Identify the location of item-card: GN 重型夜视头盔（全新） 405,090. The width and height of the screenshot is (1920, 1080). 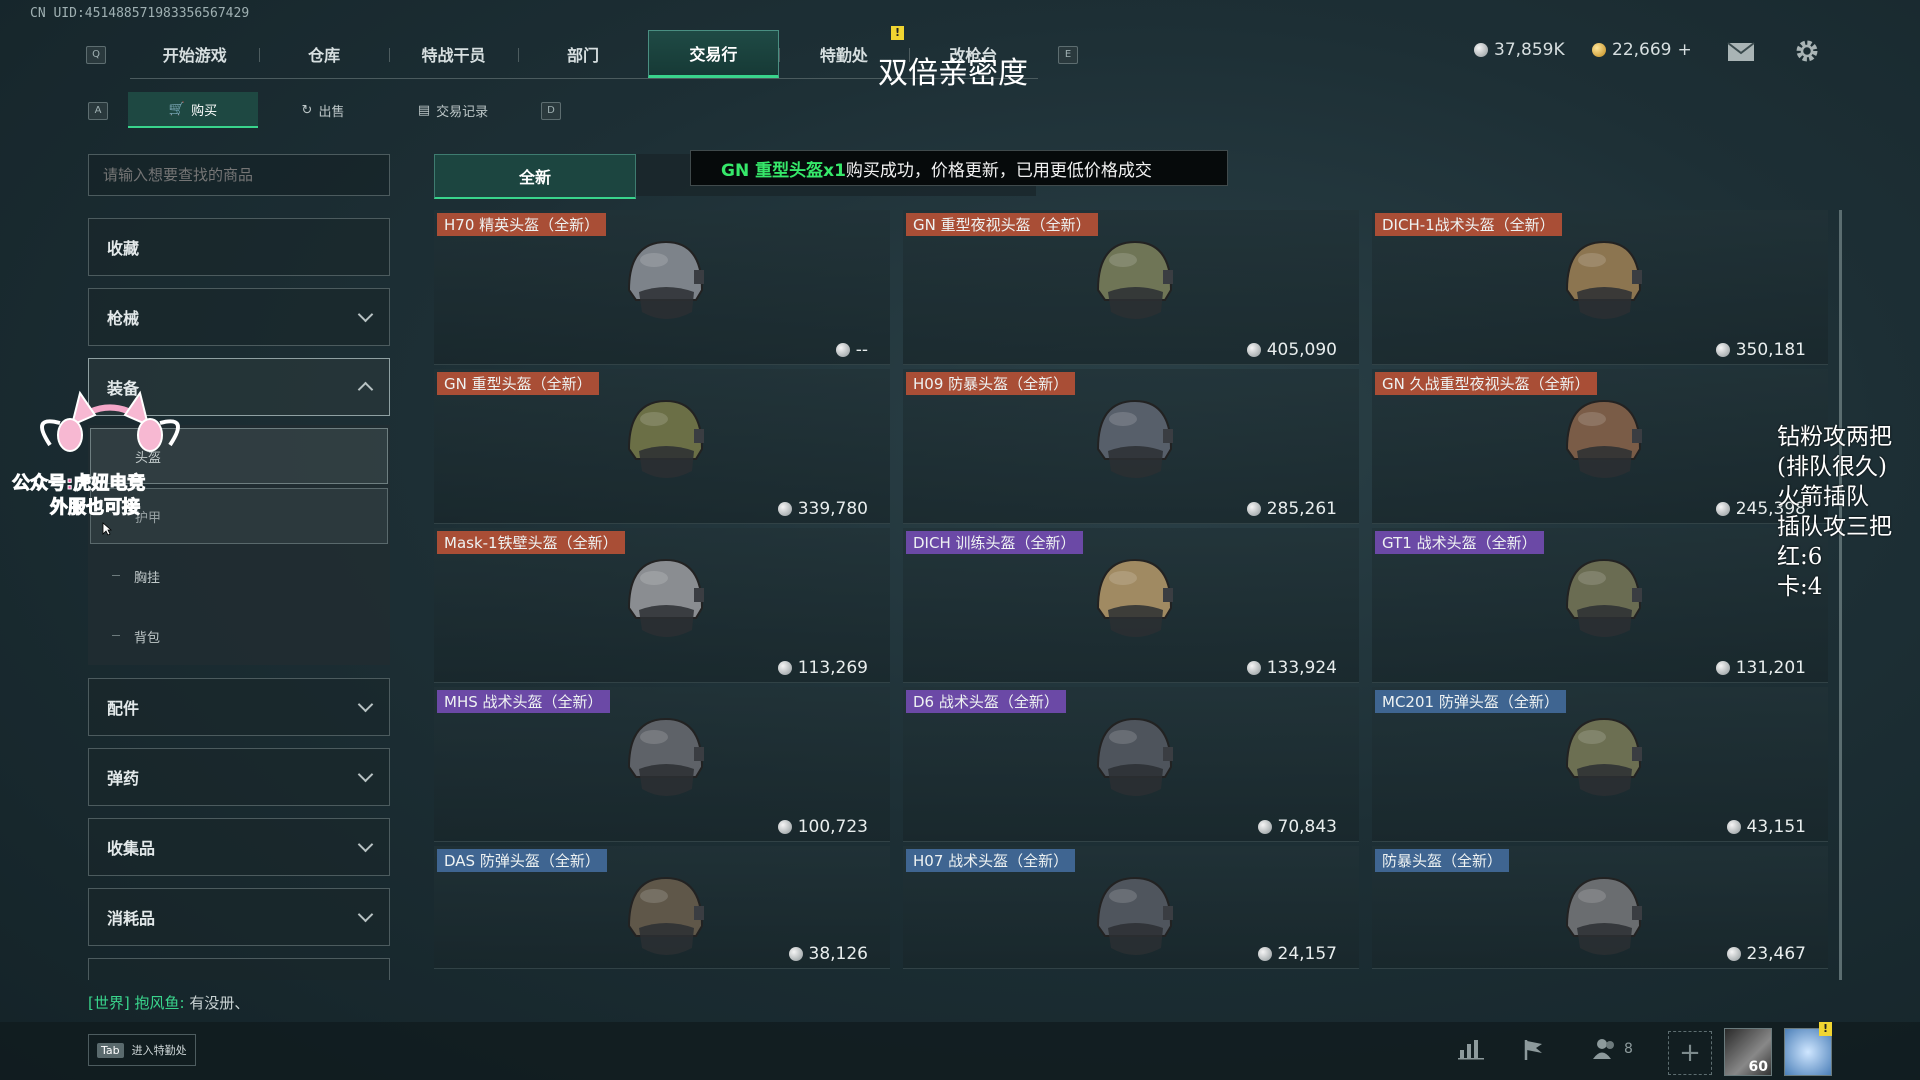
(1131, 287).